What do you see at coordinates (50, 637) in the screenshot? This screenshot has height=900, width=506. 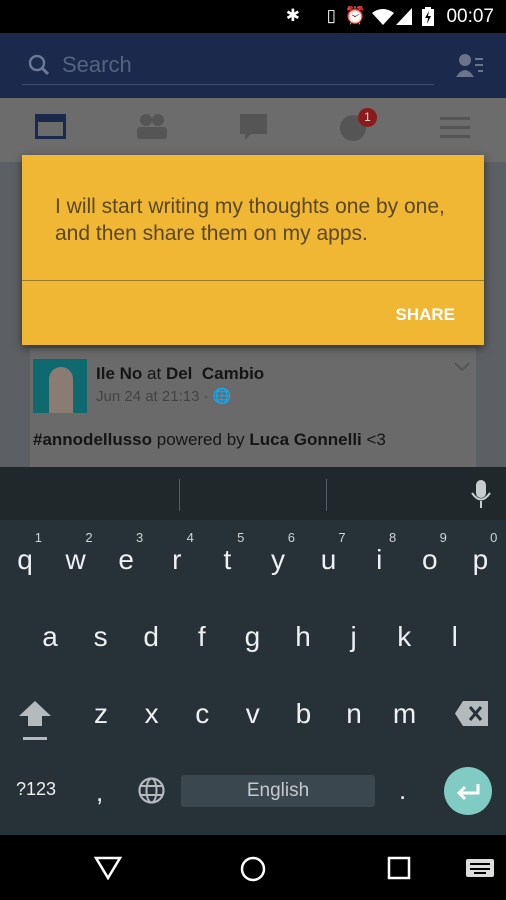 I see `key-a: a` at bounding box center [50, 637].